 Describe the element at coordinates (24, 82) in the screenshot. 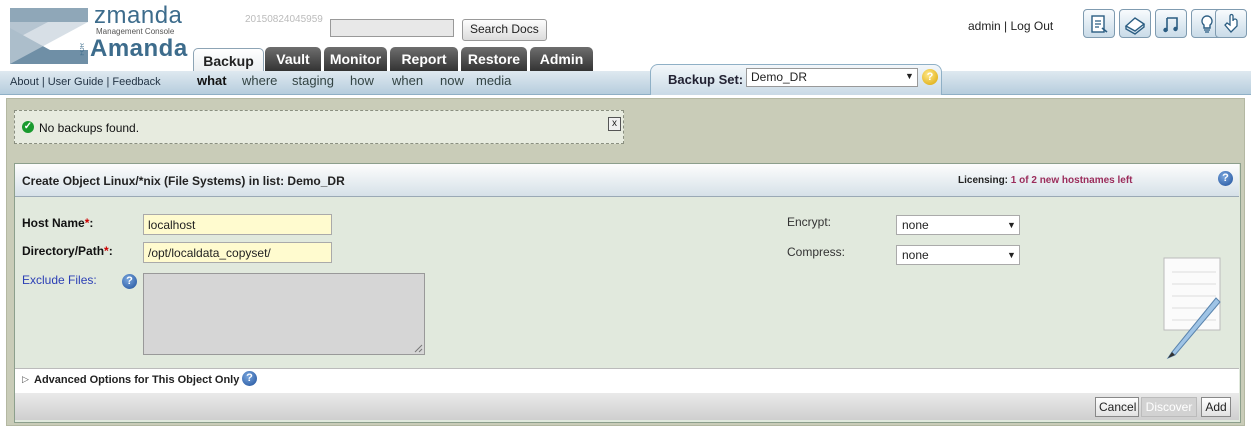

I see `about-link: About` at that location.